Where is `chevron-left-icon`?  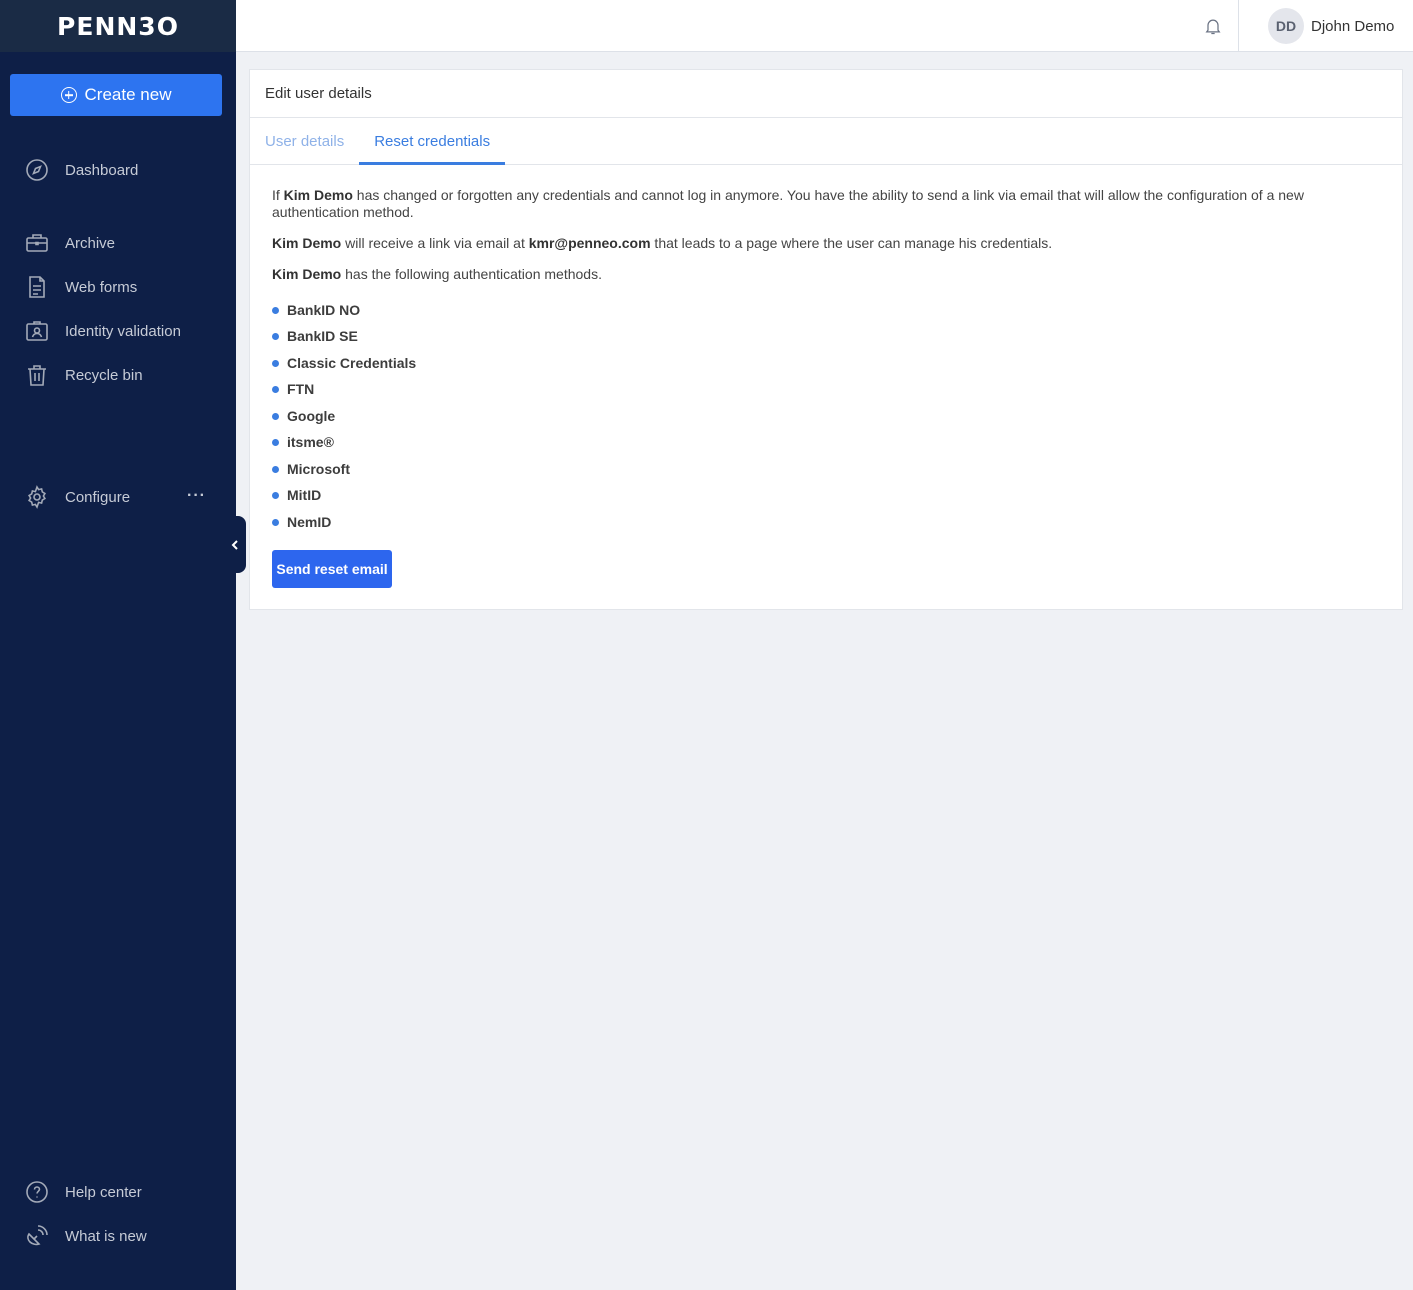
chevron-left-icon is located at coordinates (234, 544).